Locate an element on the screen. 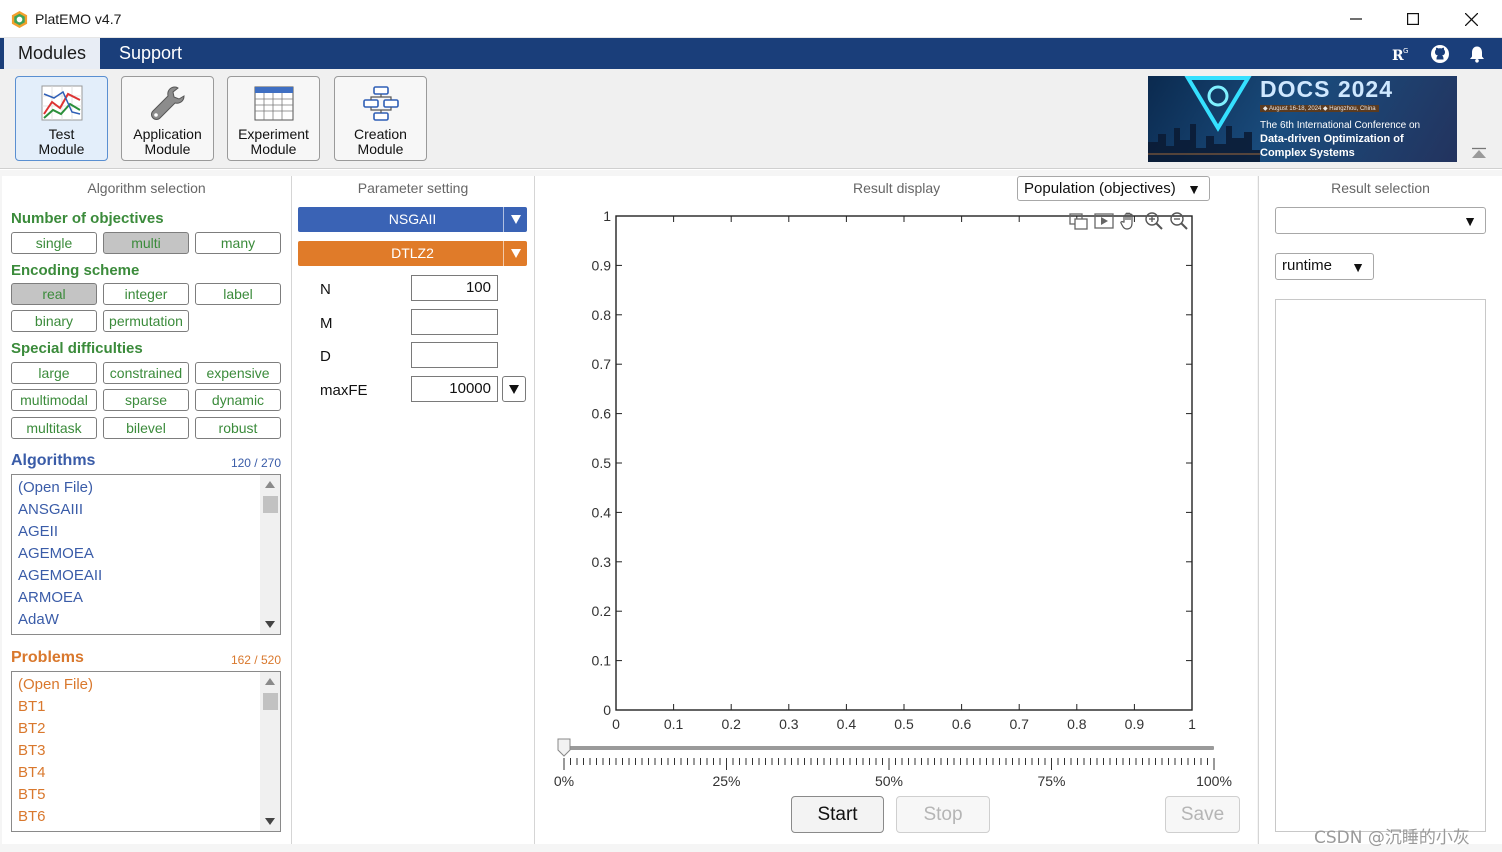 Image resolution: width=1502 pixels, height=852 pixels. x-tick-label: 0 is located at coordinates (616, 724).